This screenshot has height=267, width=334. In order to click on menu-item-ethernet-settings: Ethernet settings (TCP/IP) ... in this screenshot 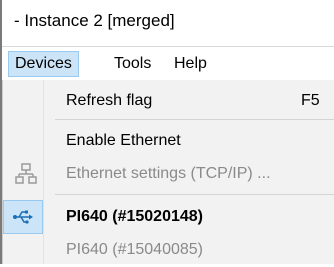, I will do `click(168, 174)`.